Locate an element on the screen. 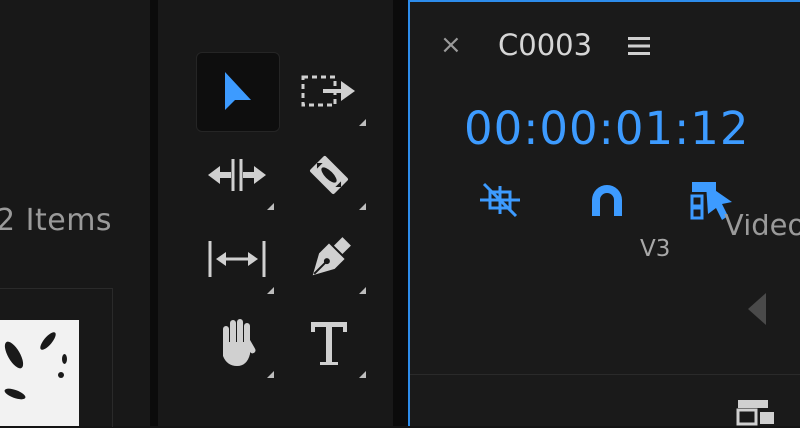 This screenshot has width=800, height=428. hand-tool-button is located at coordinates (237, 343).